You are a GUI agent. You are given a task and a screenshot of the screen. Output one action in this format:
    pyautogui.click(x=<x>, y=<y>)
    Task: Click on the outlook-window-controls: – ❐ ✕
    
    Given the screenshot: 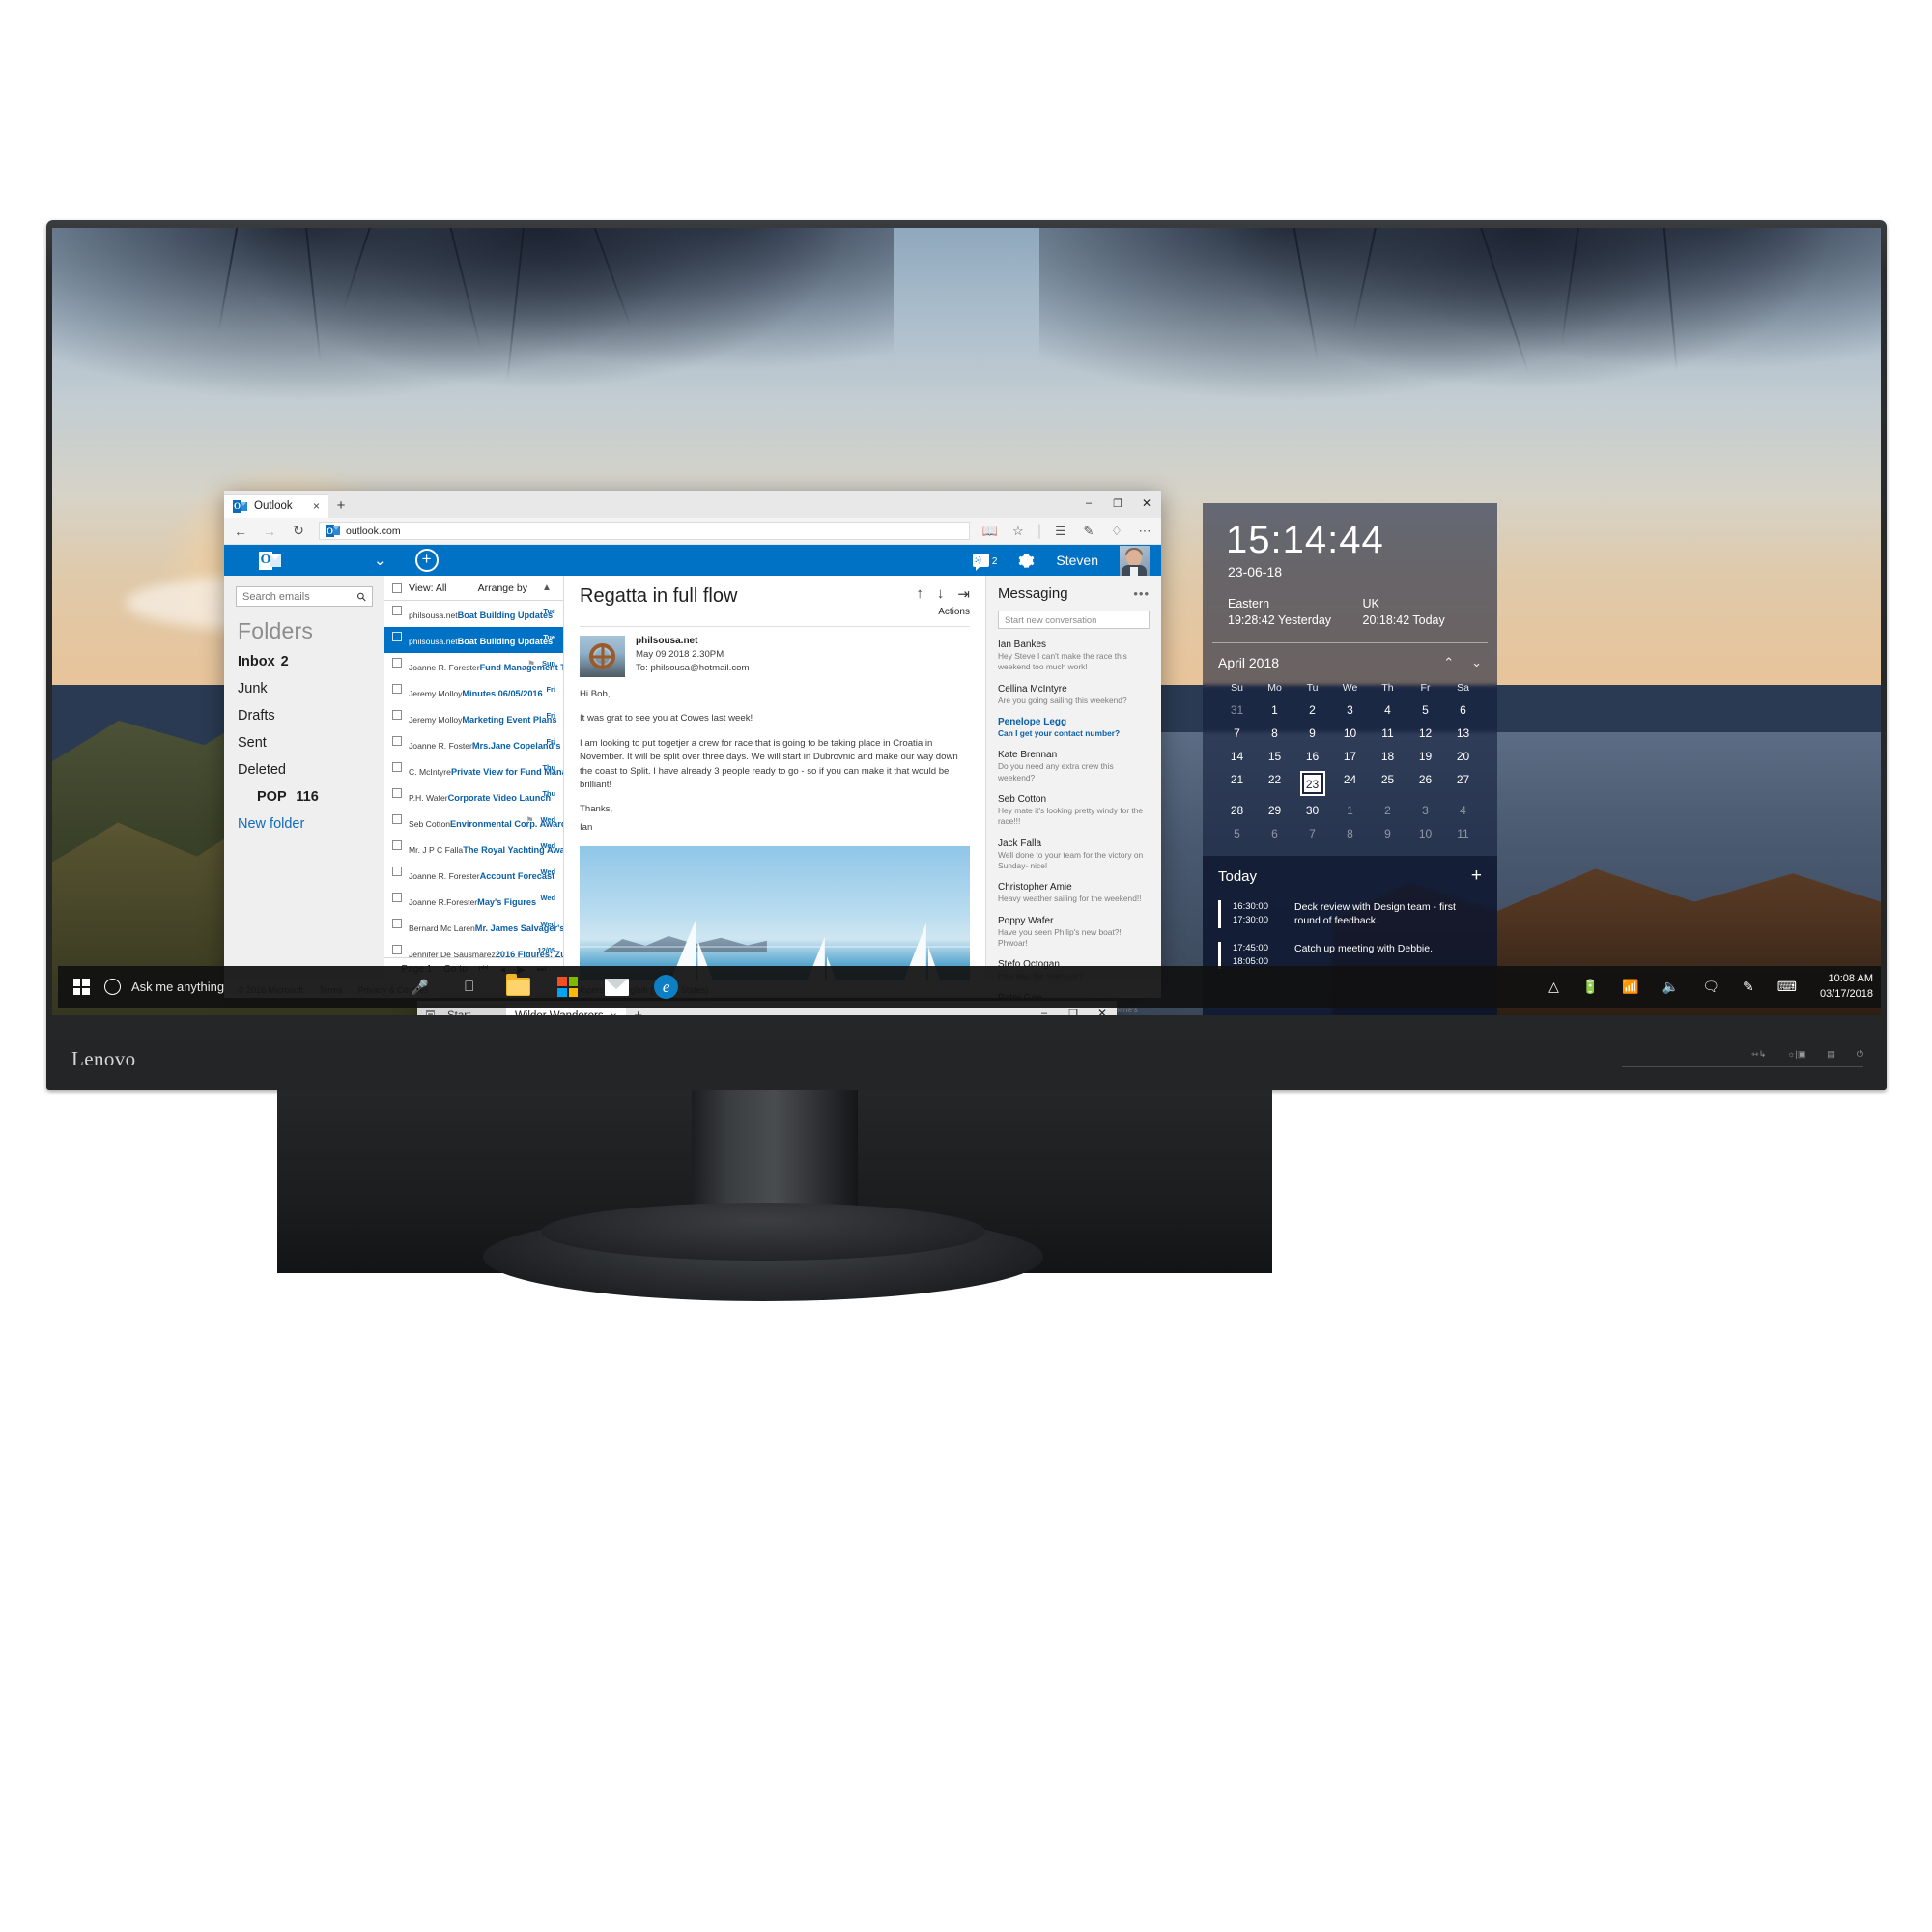 What is the action you would take?
    pyautogui.click(x=1117, y=503)
    